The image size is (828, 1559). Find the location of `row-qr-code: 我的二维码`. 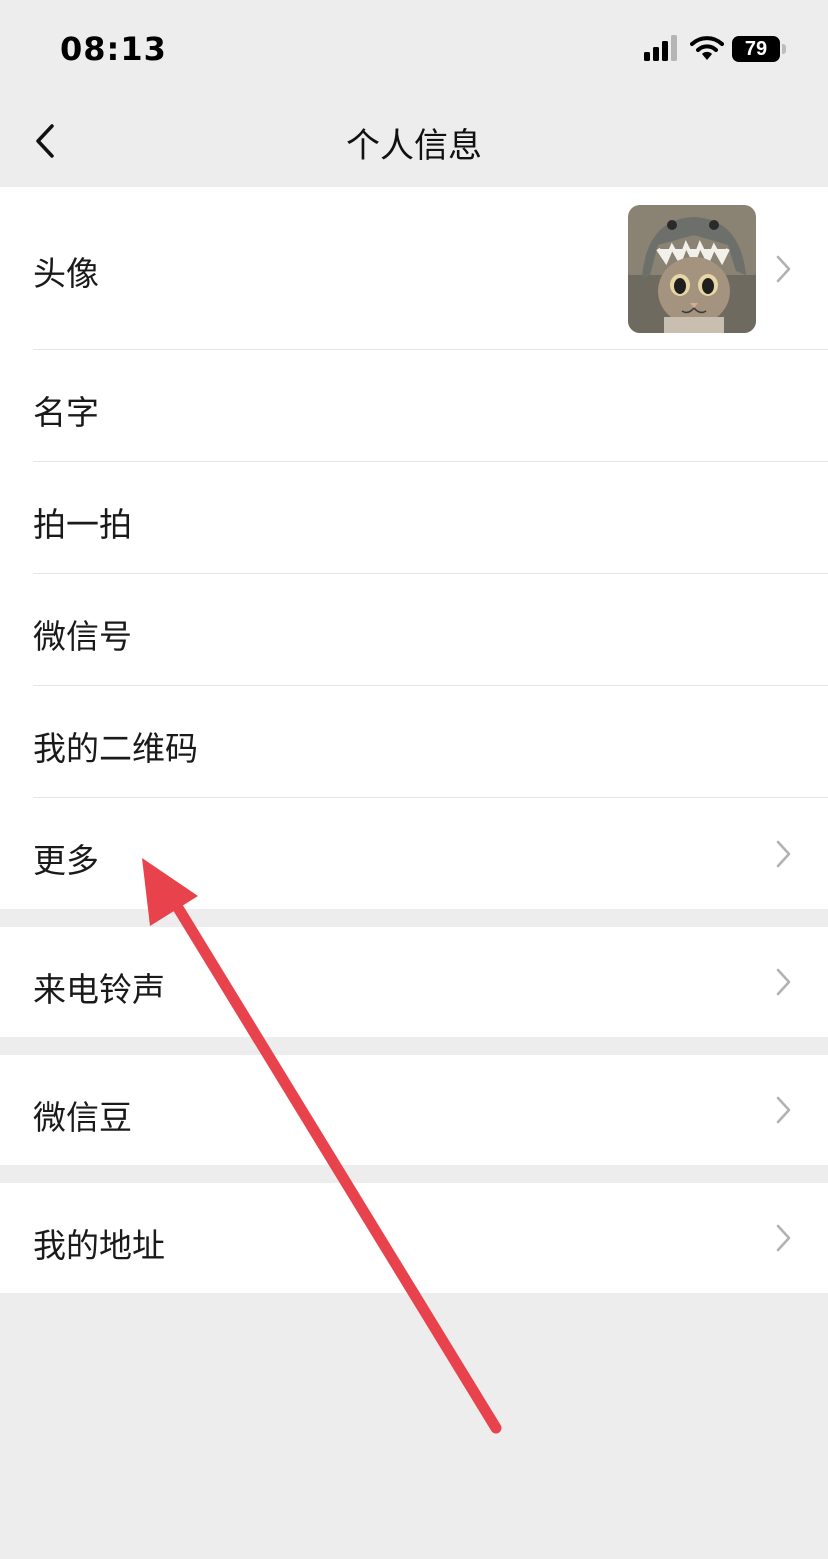

row-qr-code: 我的二维码 is located at coordinates (414, 742).